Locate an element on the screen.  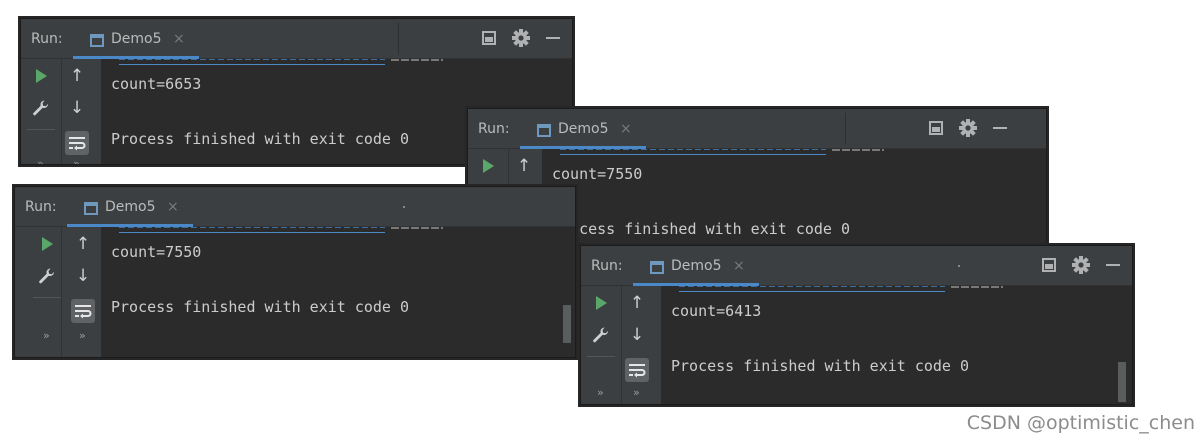
count-line: count=6653 is located at coordinates (156, 84).